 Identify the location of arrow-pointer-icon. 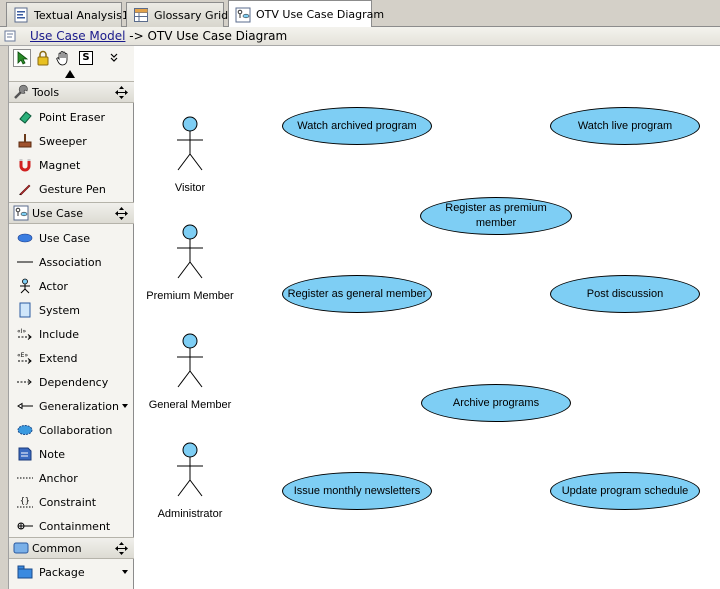
(22, 58).